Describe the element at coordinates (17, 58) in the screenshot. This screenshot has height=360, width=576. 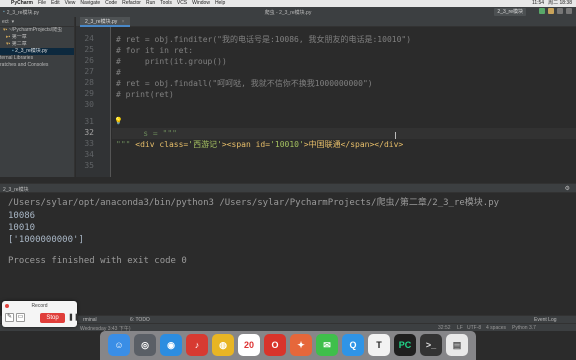
I see `tree-item-label: ternal Libraries` at that location.